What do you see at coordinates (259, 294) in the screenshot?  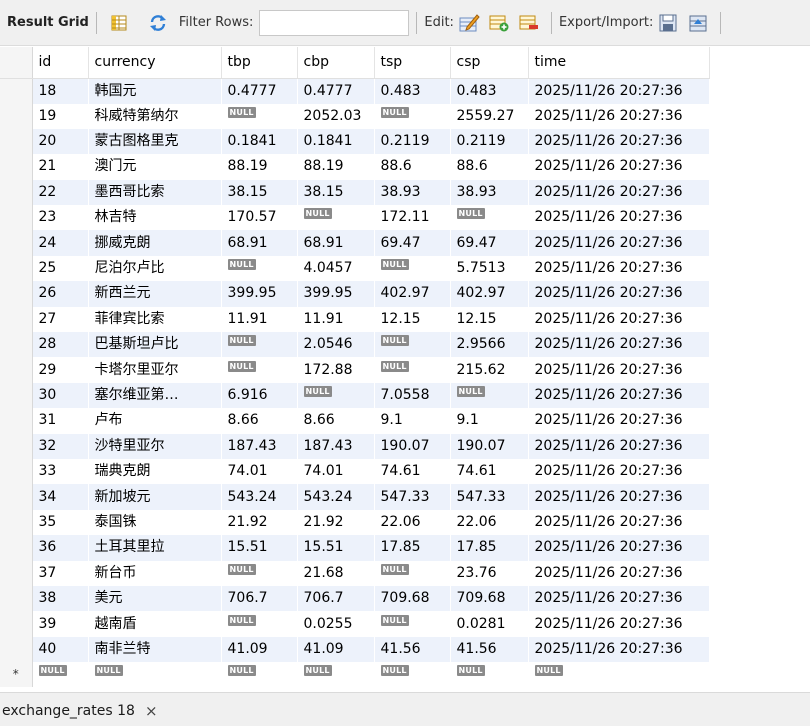 I see `table-cell-tbp: 399.95` at bounding box center [259, 294].